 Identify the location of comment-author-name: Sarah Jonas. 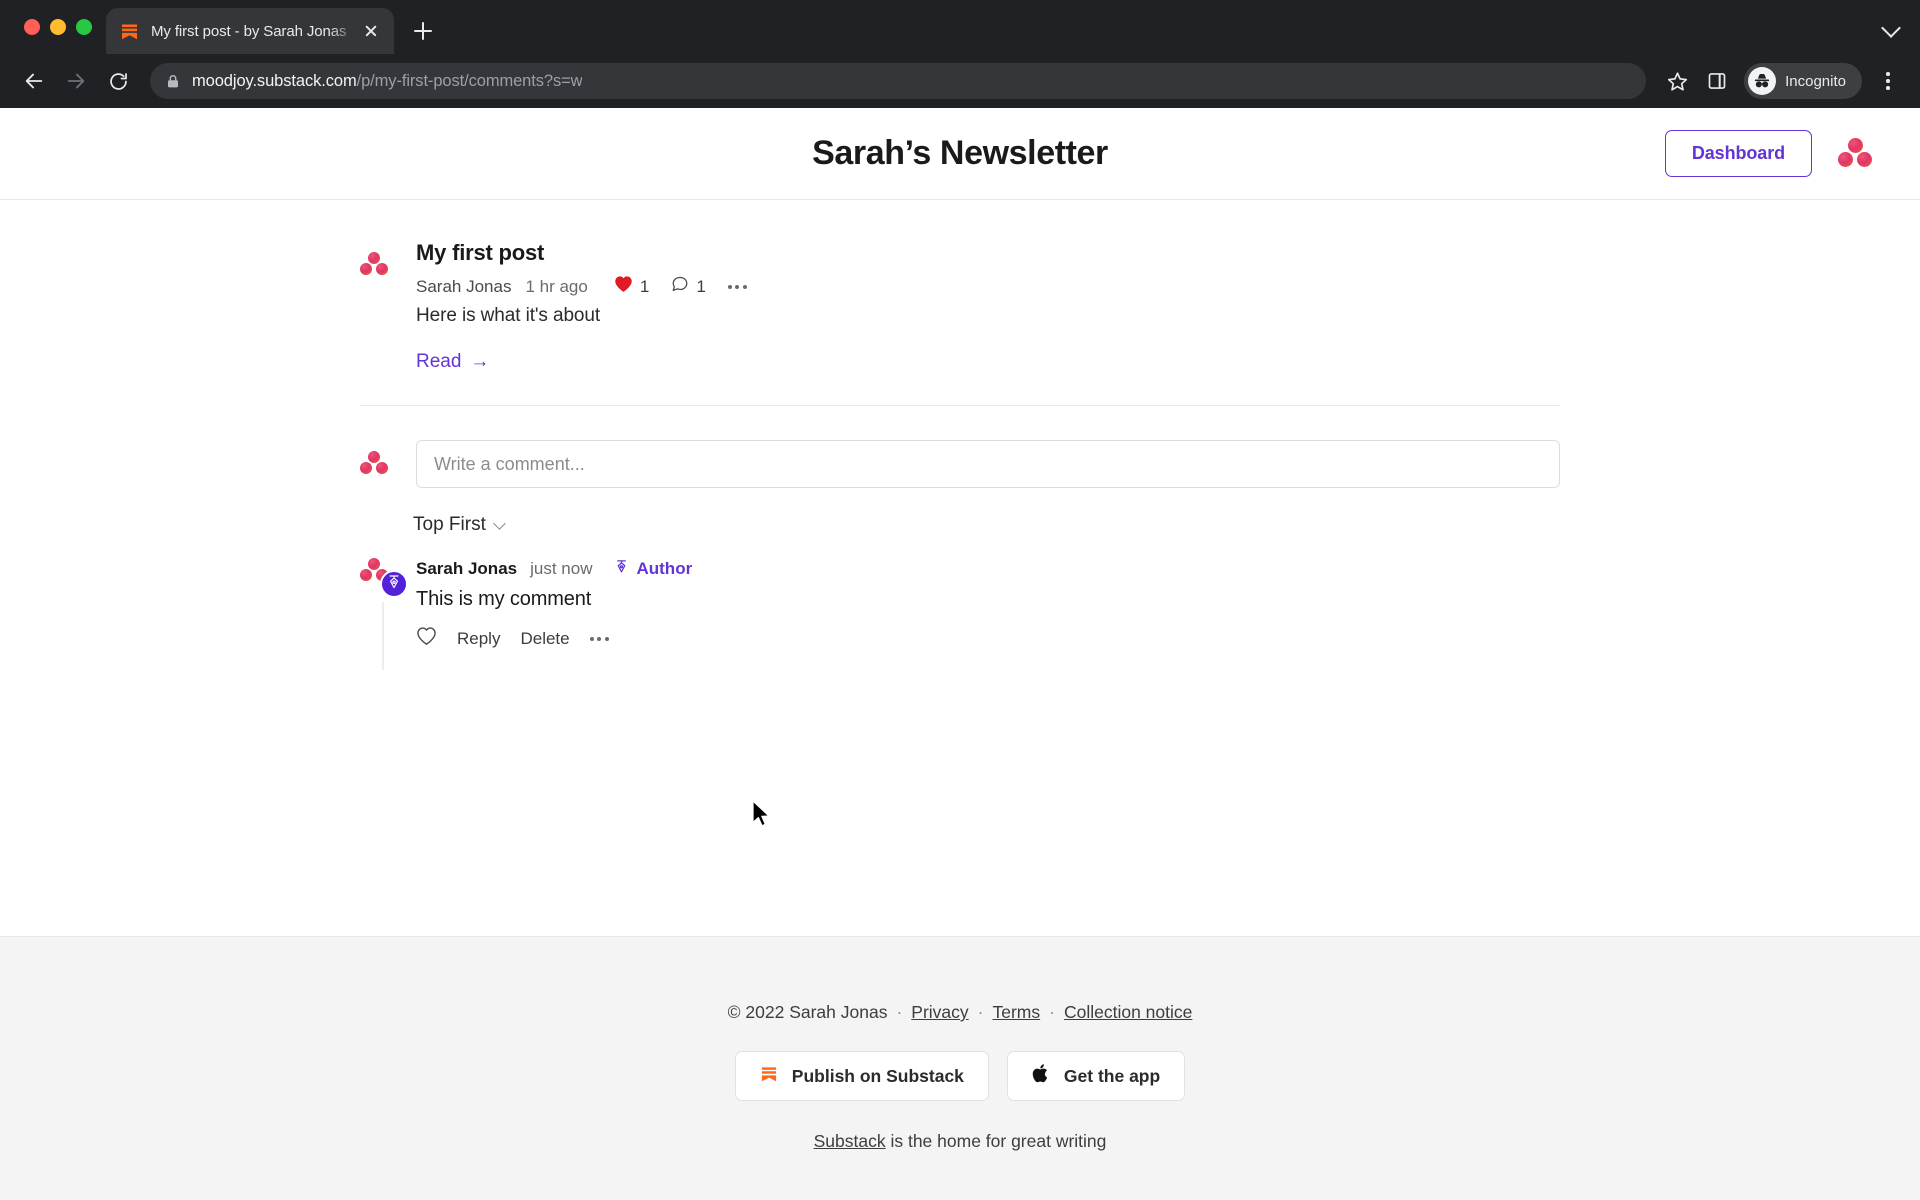
(466, 569).